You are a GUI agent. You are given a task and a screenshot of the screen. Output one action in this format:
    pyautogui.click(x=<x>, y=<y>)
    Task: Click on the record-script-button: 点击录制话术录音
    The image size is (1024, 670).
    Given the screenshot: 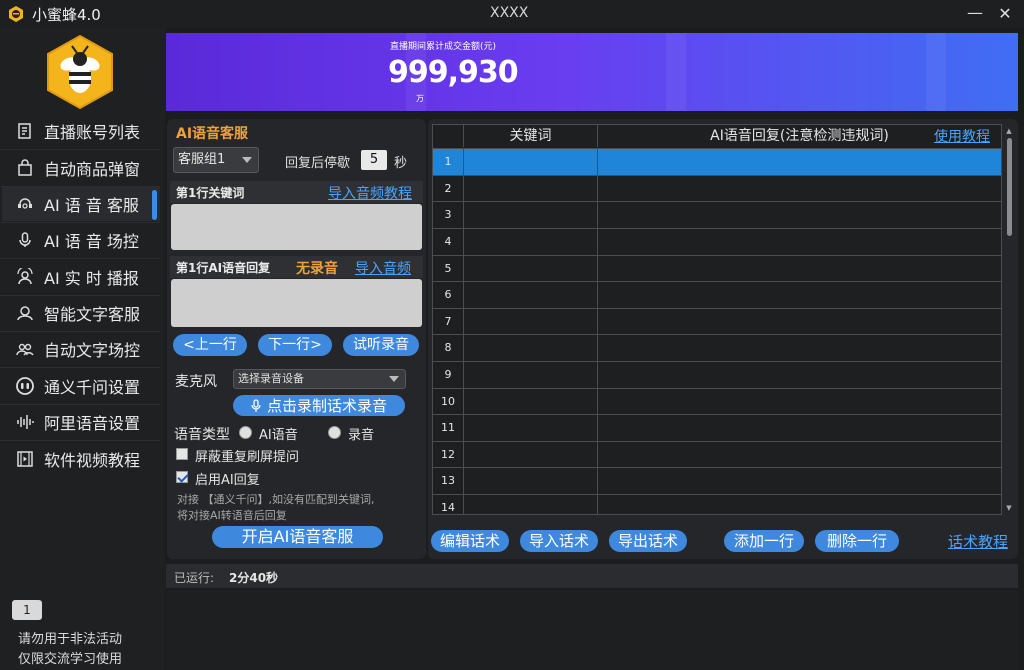 What is the action you would take?
    pyautogui.click(x=319, y=405)
    